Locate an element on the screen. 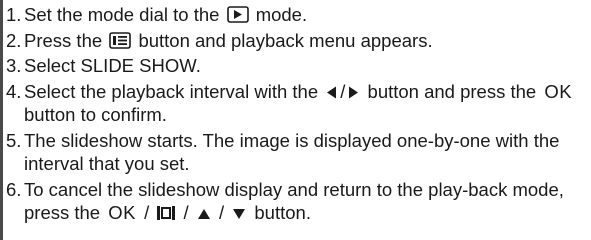 The width and height of the screenshot is (591, 240). step-number: 6. is located at coordinates (14, 189).